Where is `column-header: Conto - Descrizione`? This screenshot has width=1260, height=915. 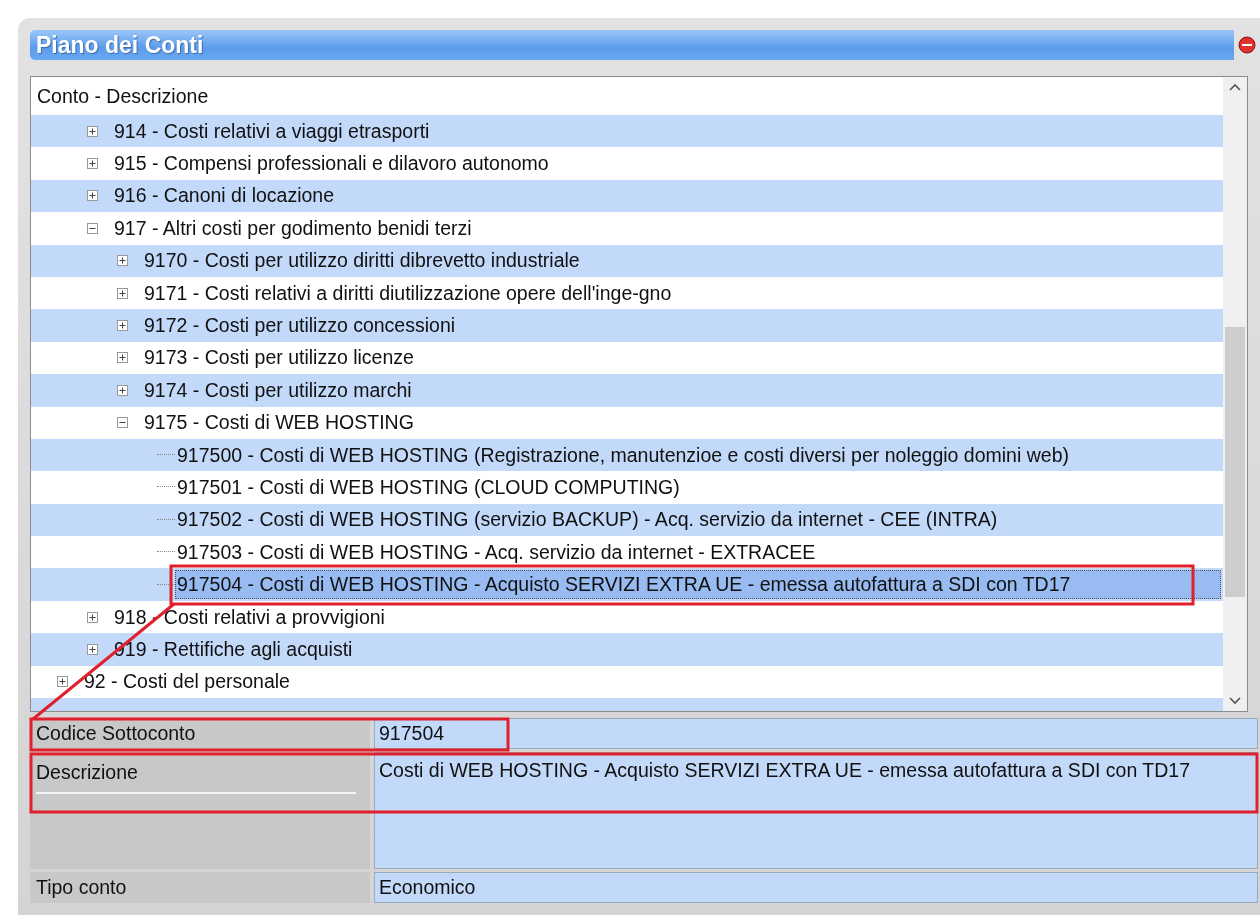 column-header: Conto - Descrizione is located at coordinates (123, 96).